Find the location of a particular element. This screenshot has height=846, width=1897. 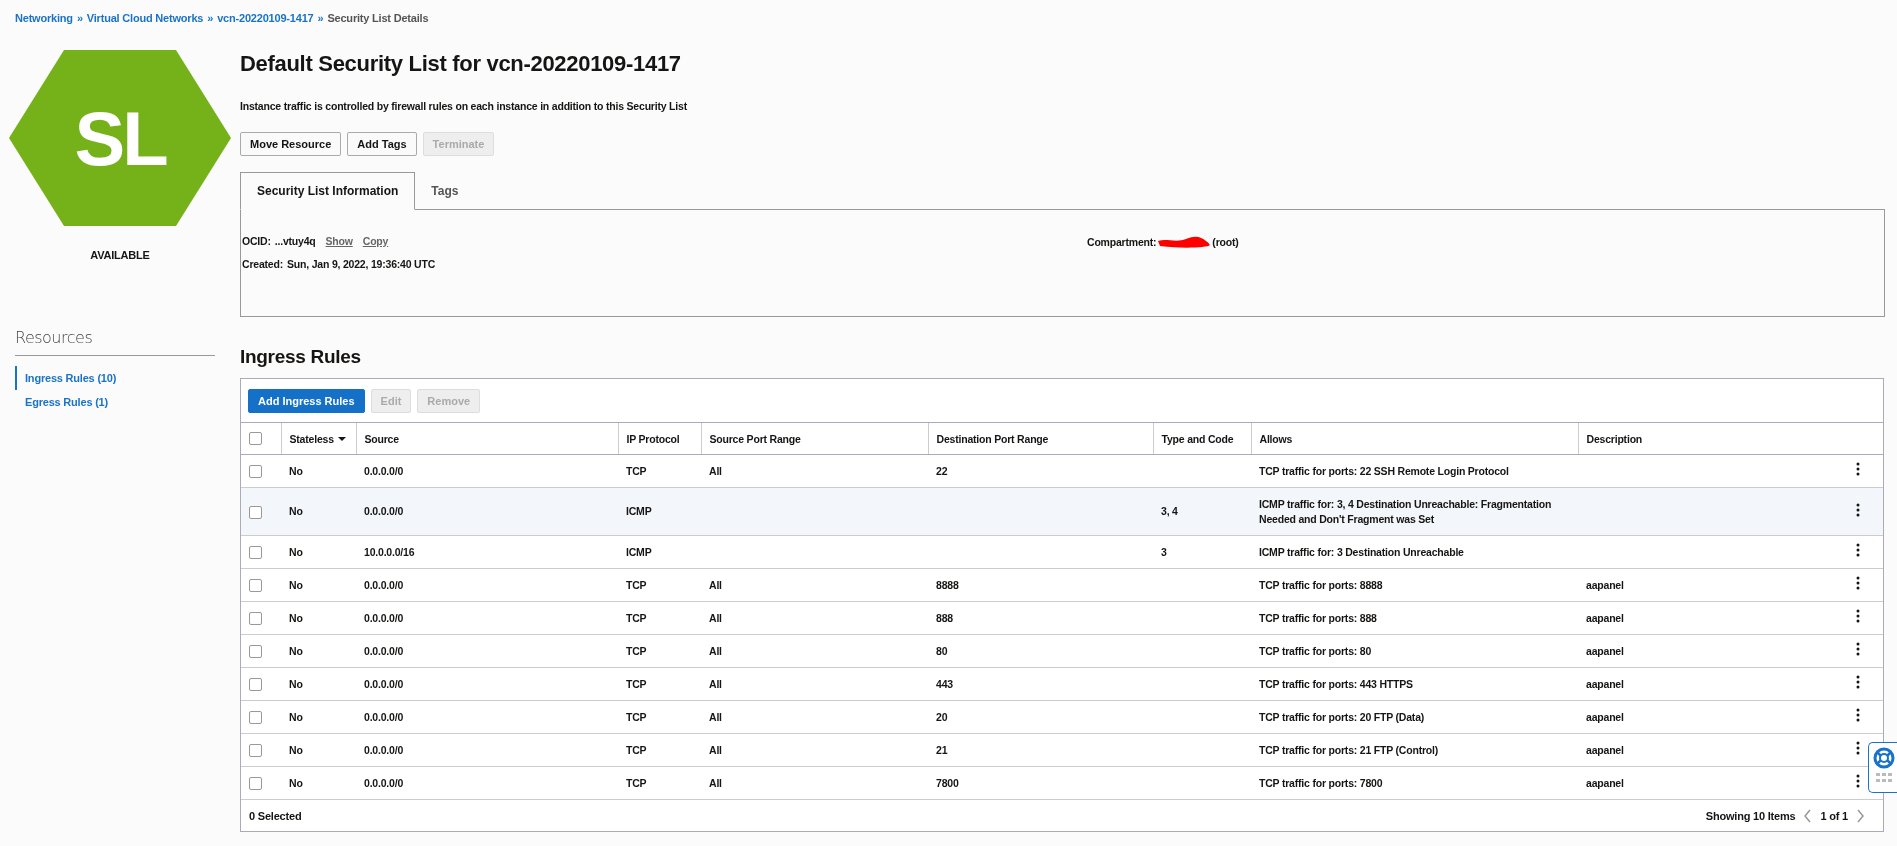

field-label: Created: is located at coordinates (262, 264).